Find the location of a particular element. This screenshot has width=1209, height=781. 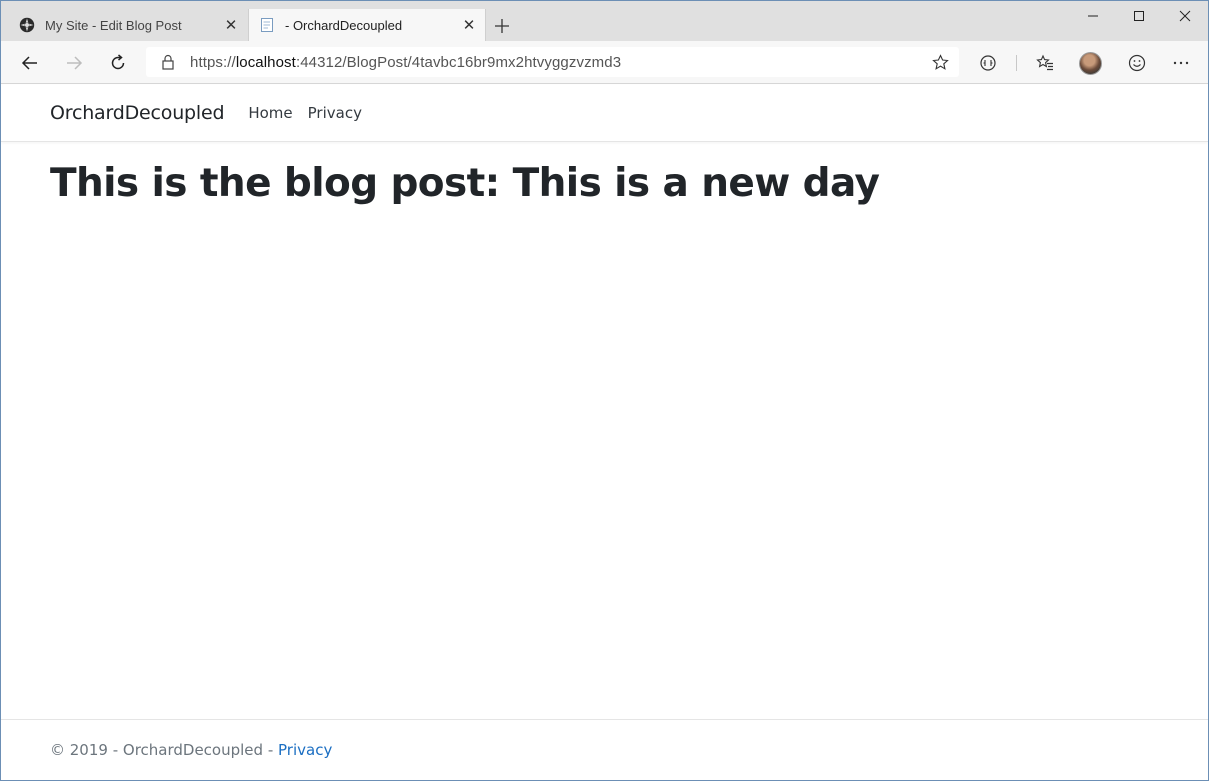

close-window-button is located at coordinates (1185, 16).